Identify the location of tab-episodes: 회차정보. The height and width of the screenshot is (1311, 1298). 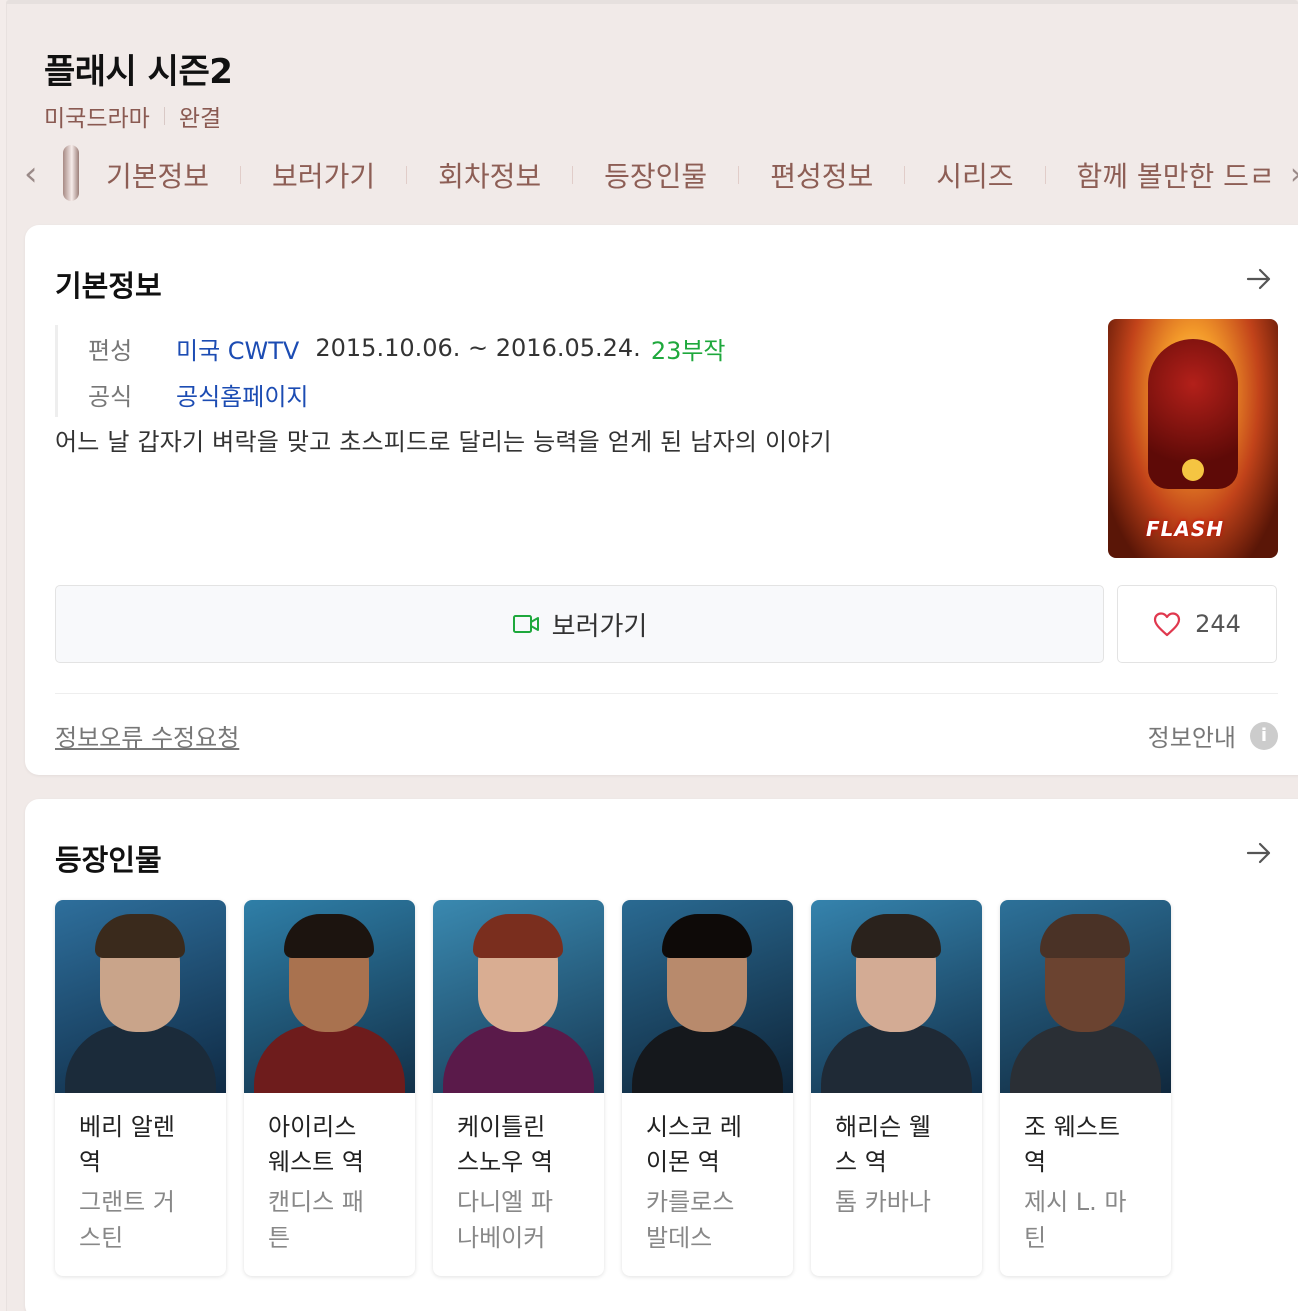
(489, 175).